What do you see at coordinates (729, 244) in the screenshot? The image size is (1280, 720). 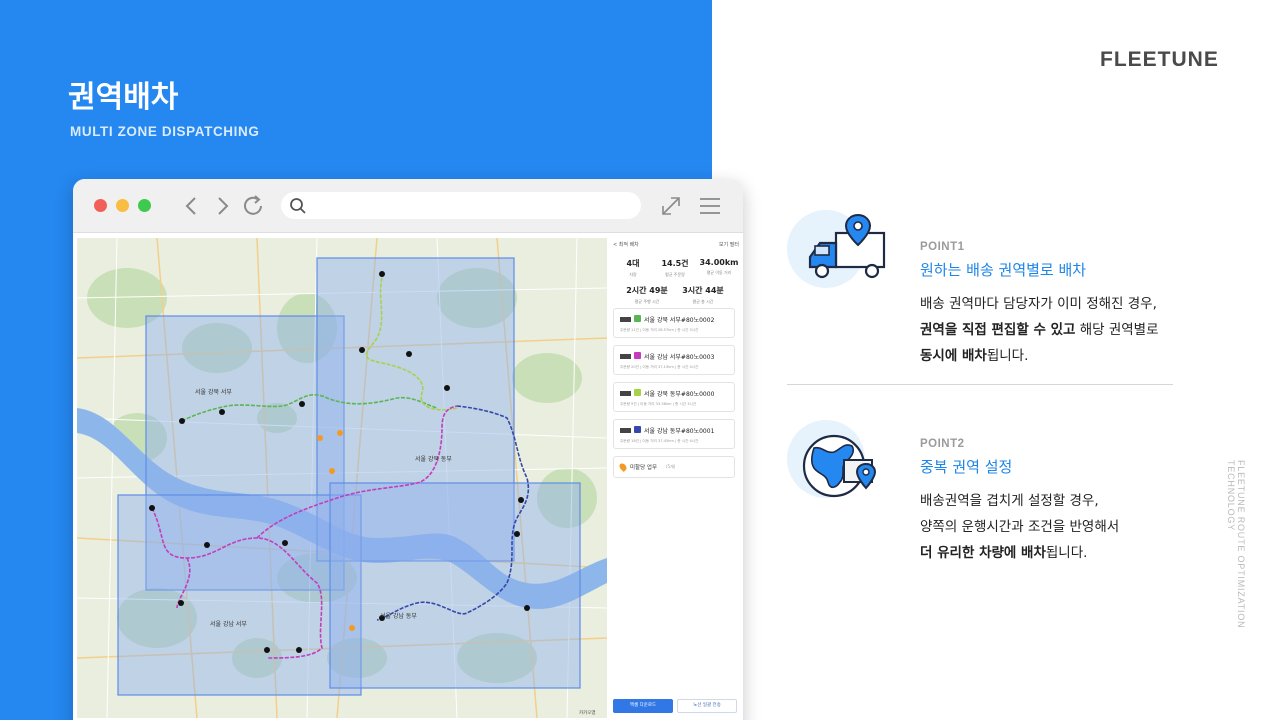 I see `filter-link: 보기 필터` at bounding box center [729, 244].